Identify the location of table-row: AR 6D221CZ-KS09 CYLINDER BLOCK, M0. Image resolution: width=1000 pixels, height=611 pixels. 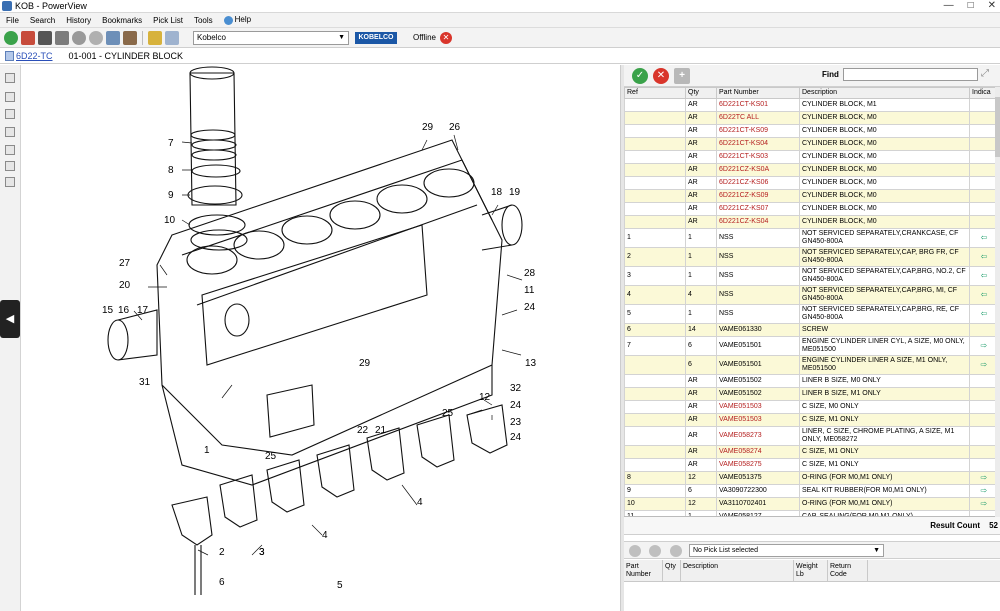
(810, 196).